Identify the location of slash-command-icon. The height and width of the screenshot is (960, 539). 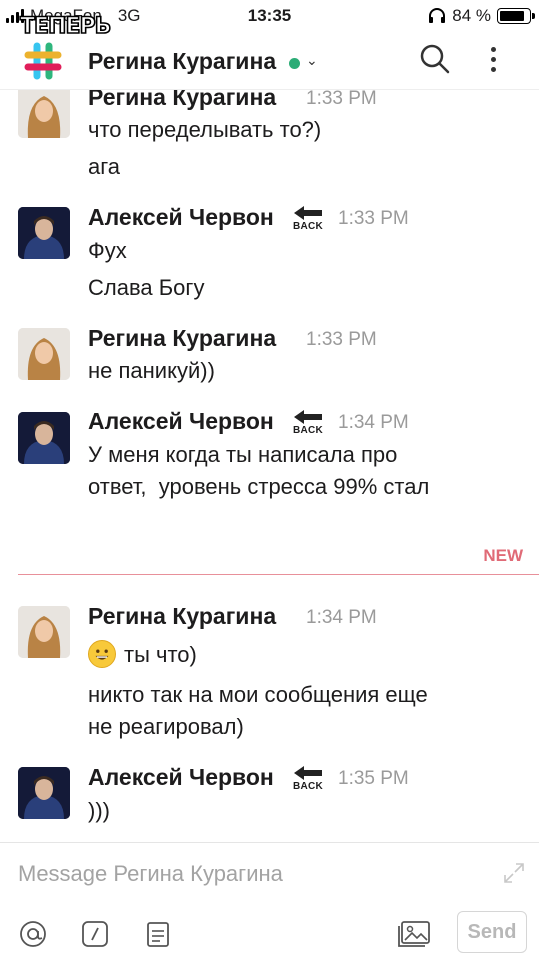
(95, 934).